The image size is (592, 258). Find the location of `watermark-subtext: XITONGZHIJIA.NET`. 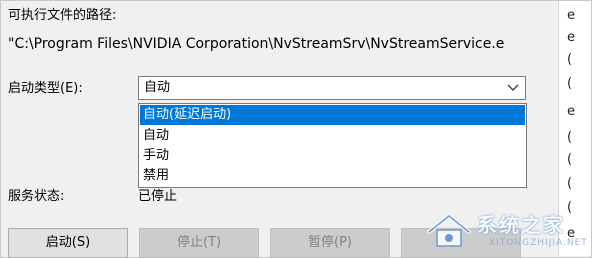

watermark-subtext: XITONGZHIJIA.NET is located at coordinates (538, 243).